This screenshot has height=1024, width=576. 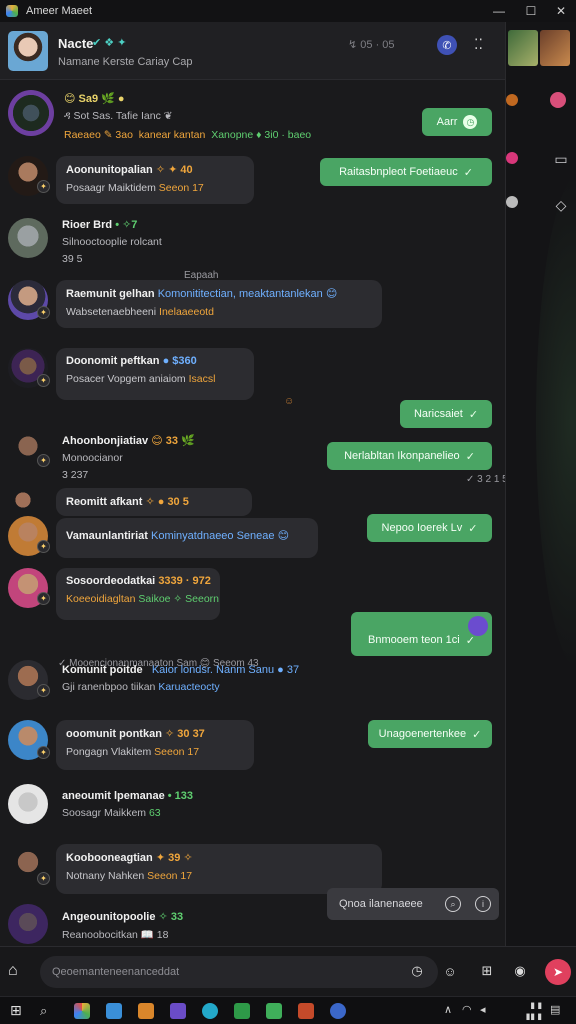 I want to click on outgoing-bubble: Naricsaiet ✓, so click(x=446, y=414).